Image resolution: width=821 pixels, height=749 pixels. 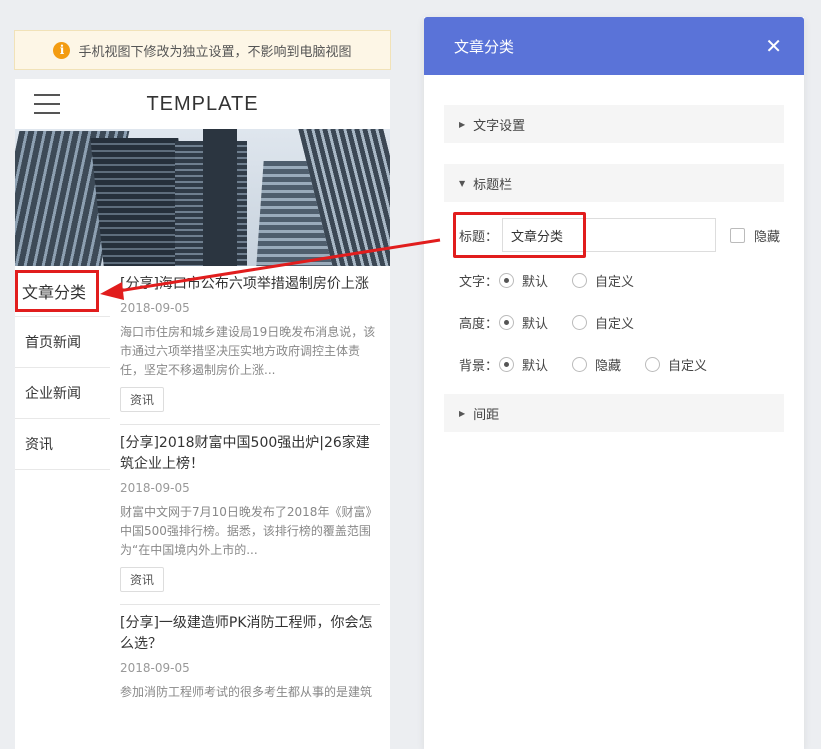 I want to click on panel-header: 文章分类 ✕, so click(x=614, y=46).